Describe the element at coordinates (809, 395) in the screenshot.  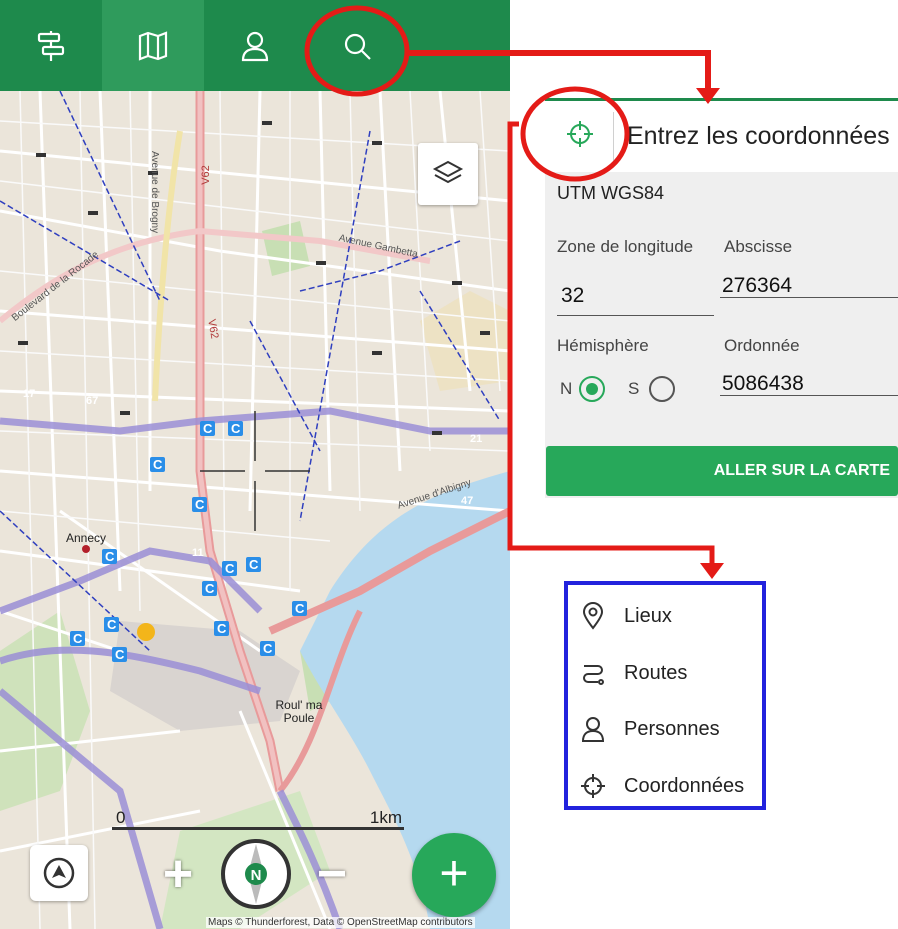
I see `ordonnee-field-underline` at that location.